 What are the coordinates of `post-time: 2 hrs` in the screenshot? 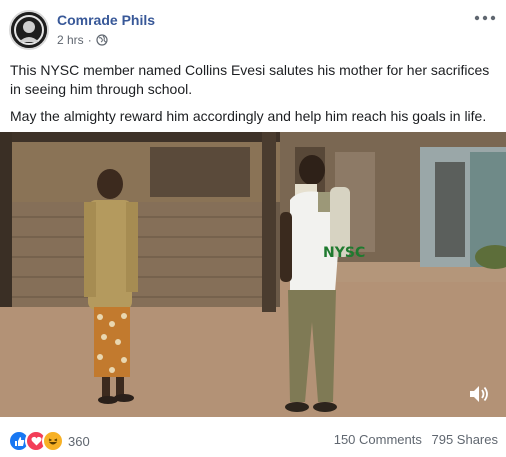 It's located at (70, 40).